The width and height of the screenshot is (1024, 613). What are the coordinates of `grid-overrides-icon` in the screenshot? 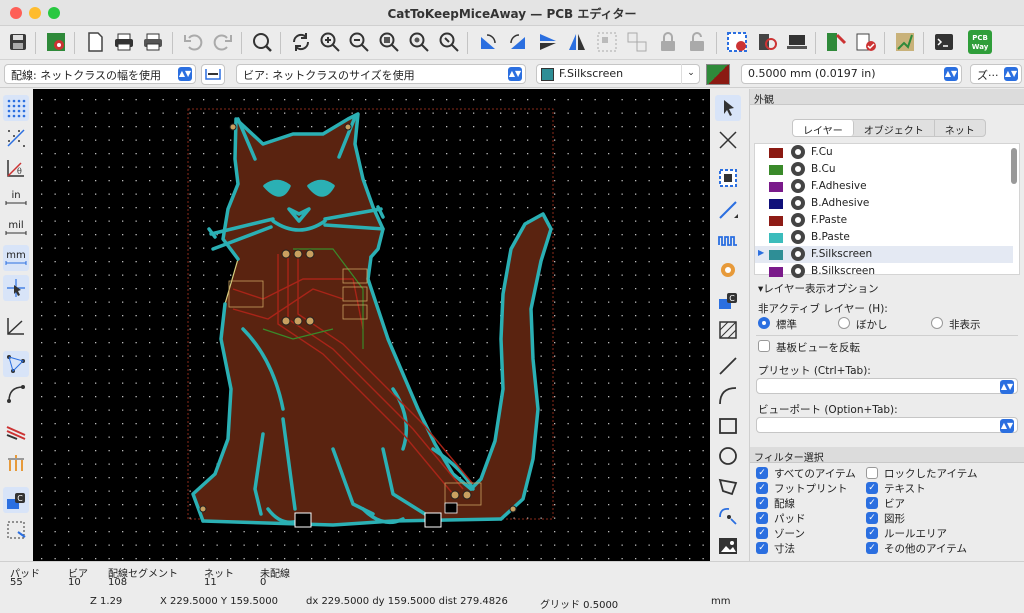 It's located at (16, 138).